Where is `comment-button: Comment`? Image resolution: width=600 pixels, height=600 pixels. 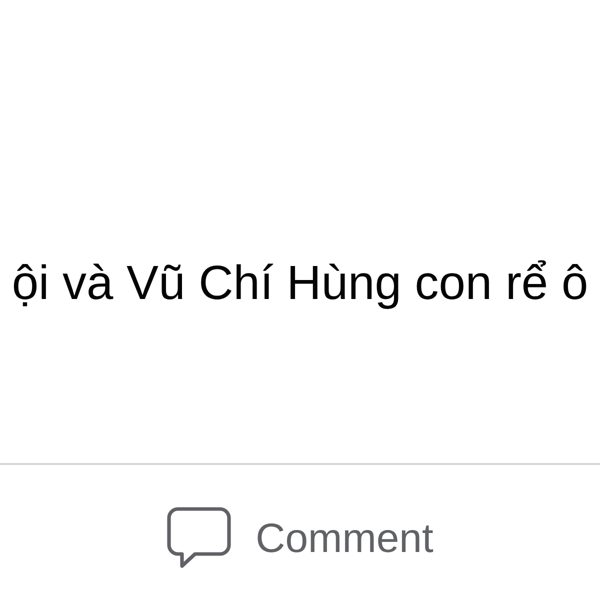 comment-button: Comment is located at coordinates (300, 538).